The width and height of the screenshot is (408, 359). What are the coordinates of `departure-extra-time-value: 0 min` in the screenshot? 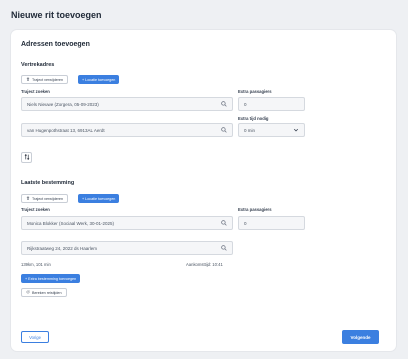 It's located at (250, 130).